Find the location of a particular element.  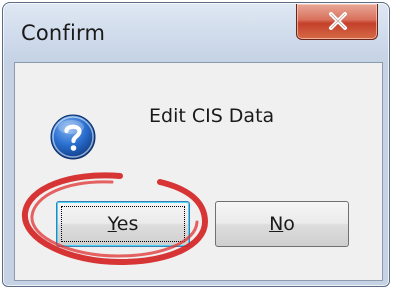

question-icon is located at coordinates (73, 137).